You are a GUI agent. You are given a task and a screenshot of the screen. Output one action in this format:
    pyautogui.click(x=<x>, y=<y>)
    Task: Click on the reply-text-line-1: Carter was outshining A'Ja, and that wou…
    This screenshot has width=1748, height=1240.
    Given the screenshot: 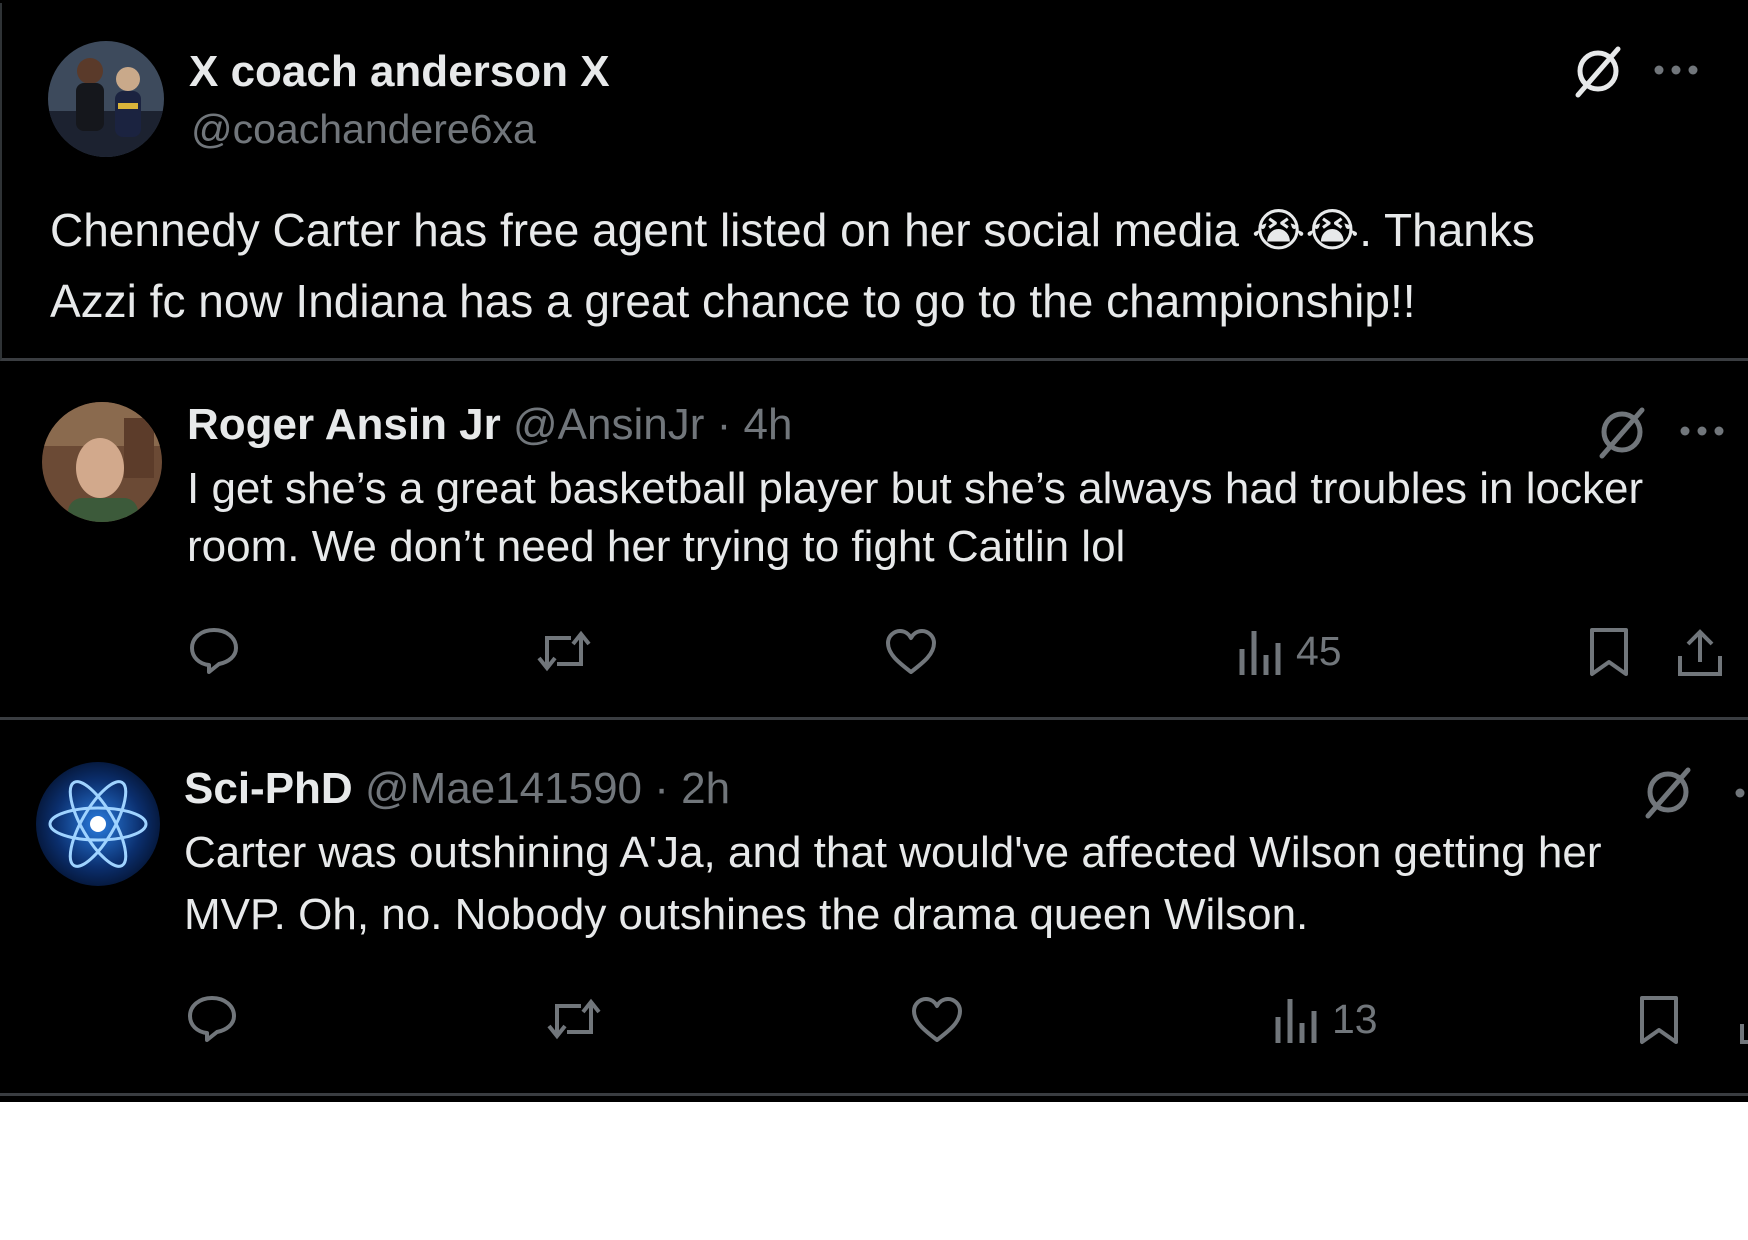 What is the action you would take?
    pyautogui.click(x=893, y=852)
    